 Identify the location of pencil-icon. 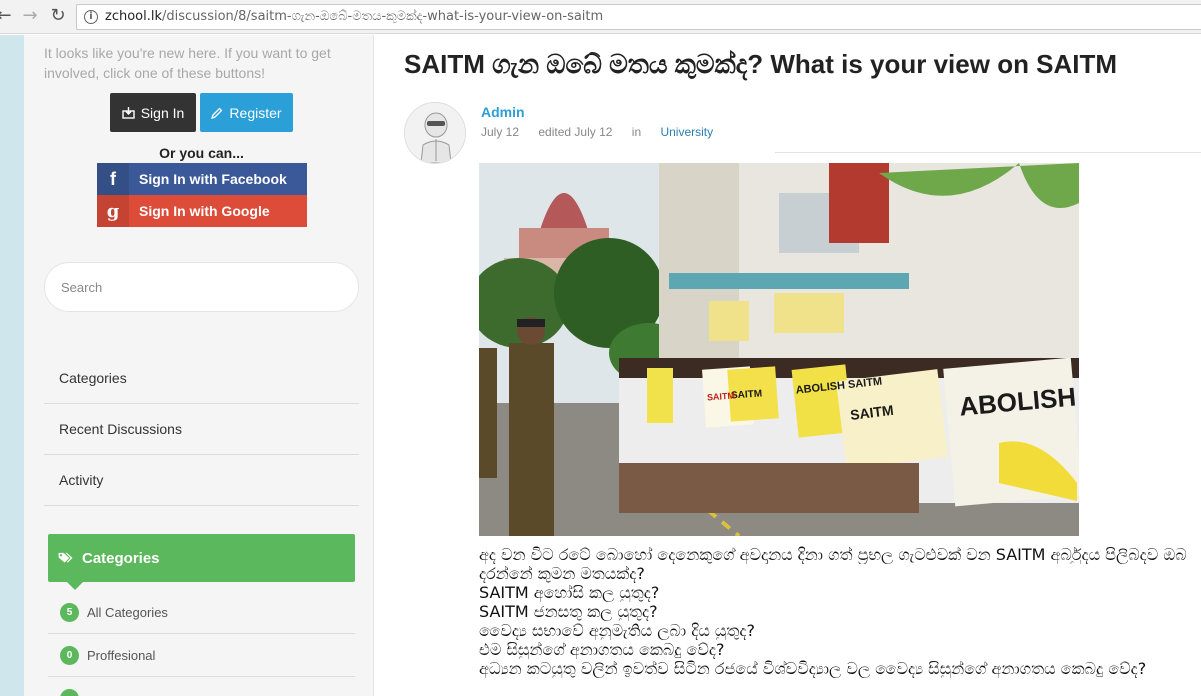
(217, 113).